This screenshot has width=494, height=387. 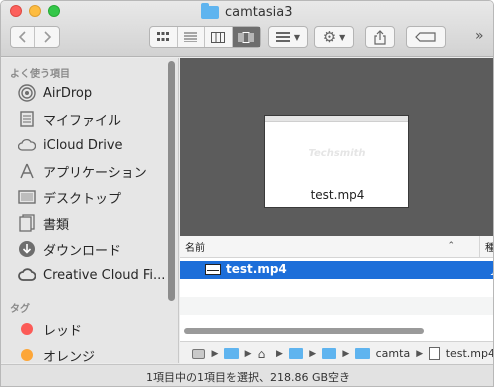 I want to click on sidebar-scrollbar, so click(x=172, y=210).